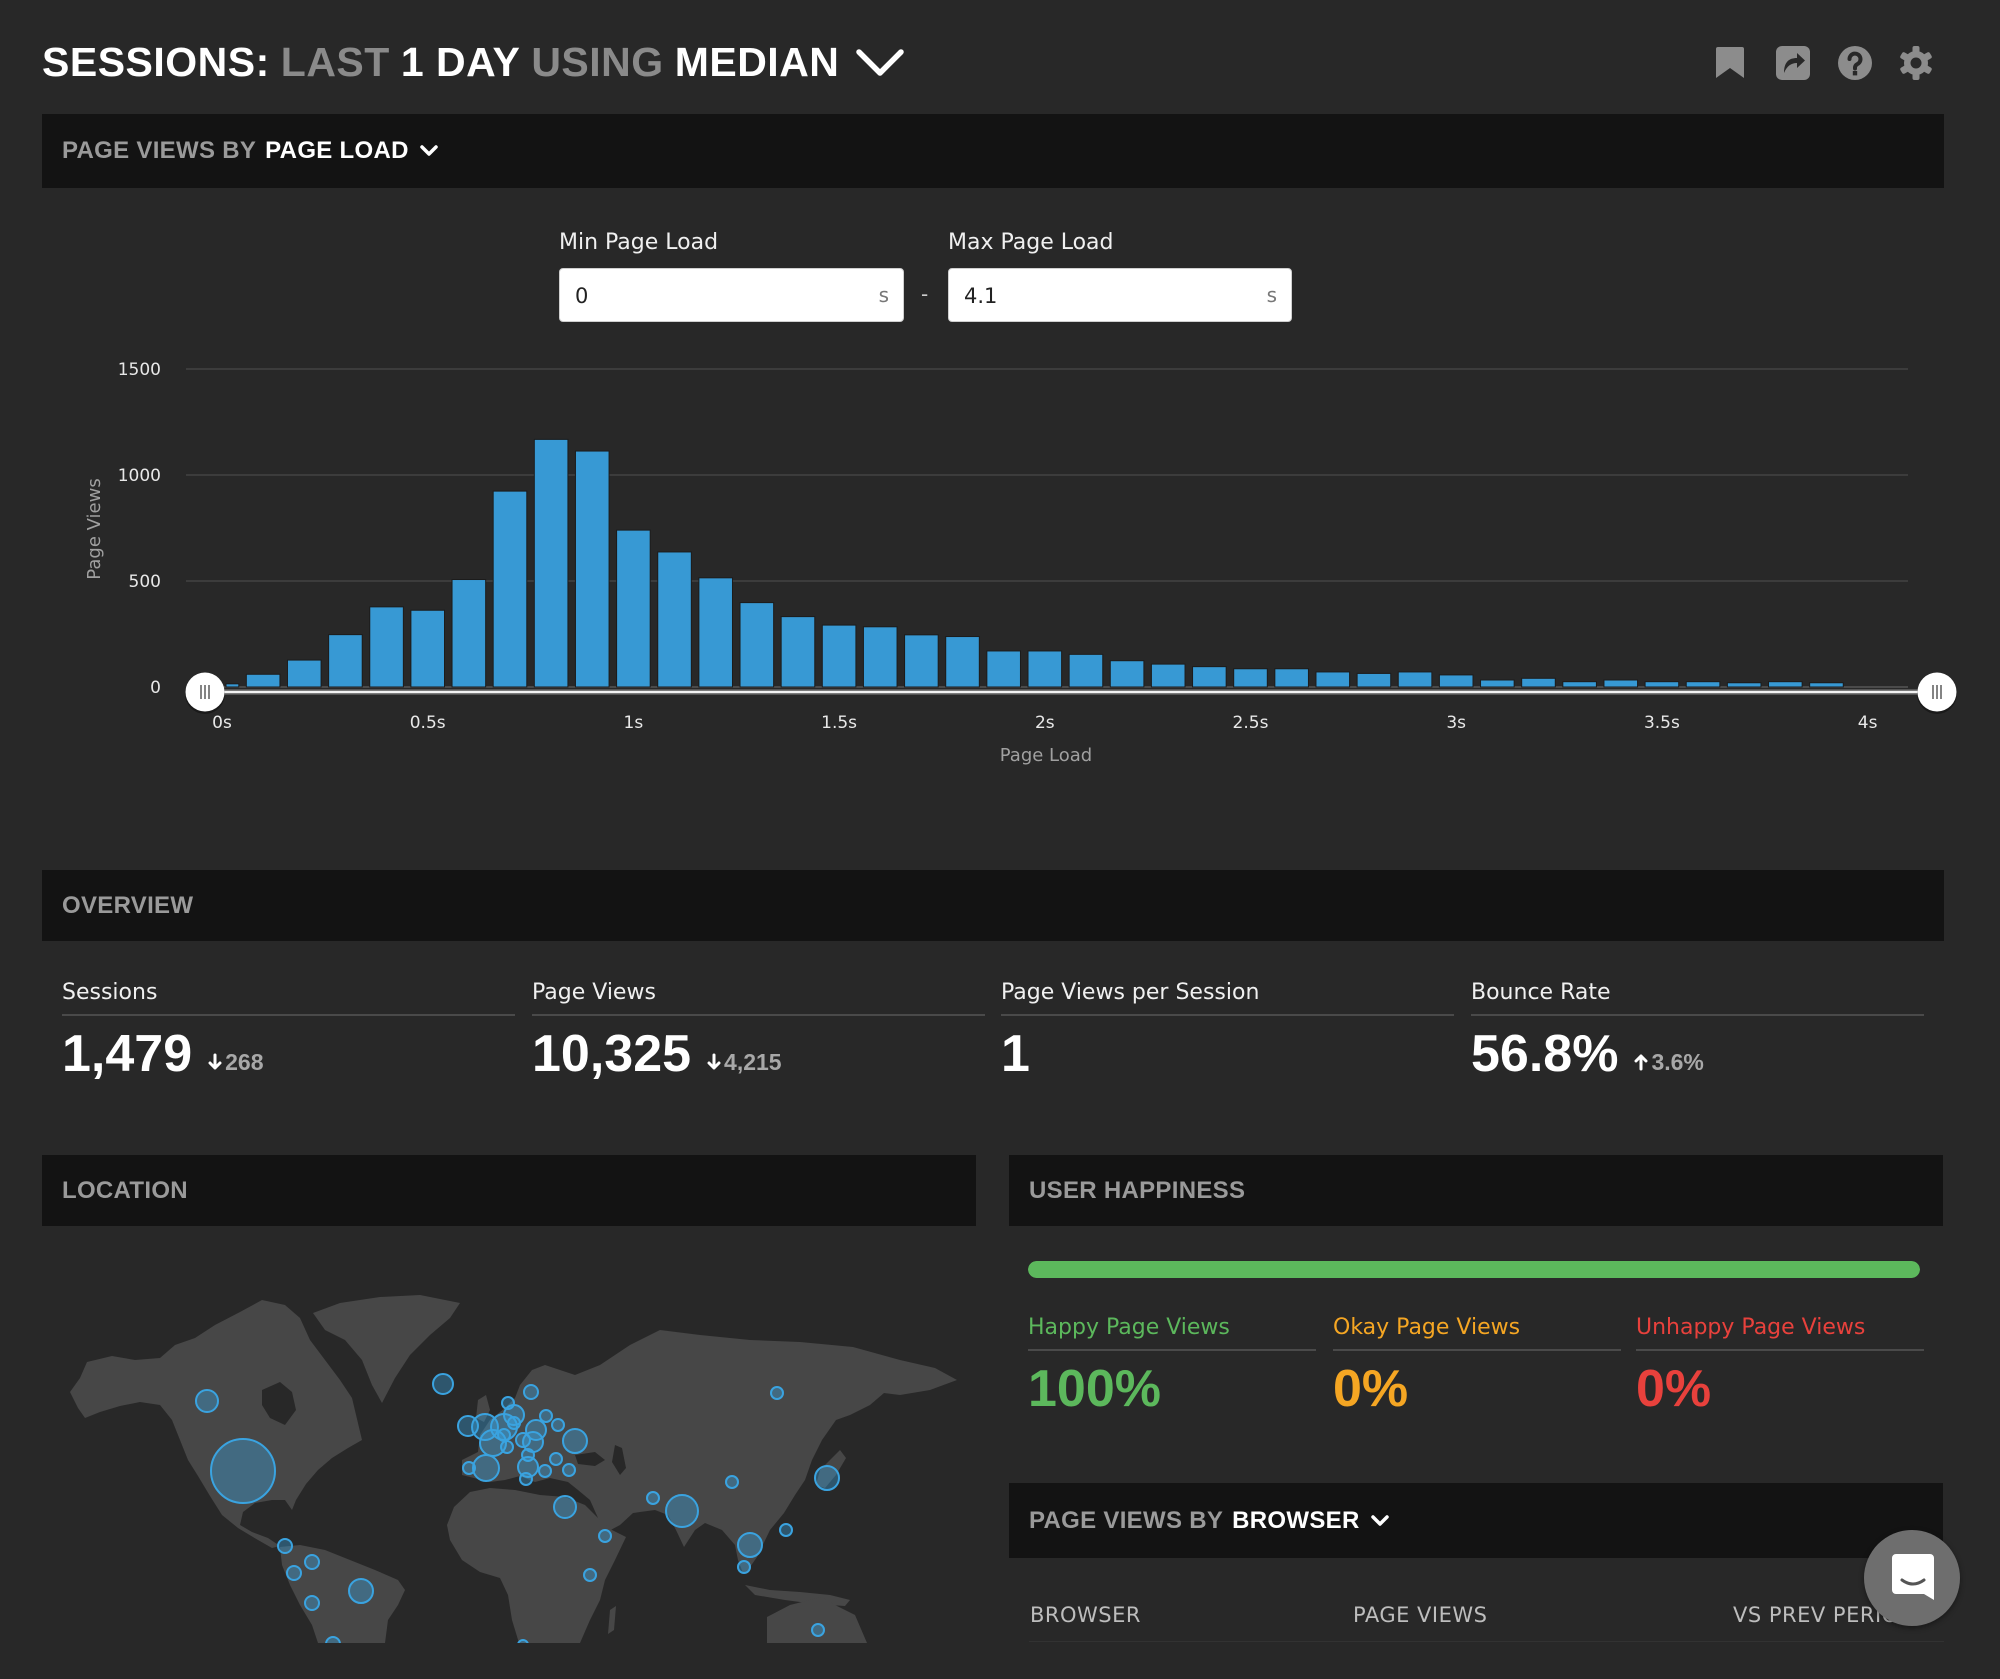  What do you see at coordinates (1677, 1061) in the screenshot?
I see `delta-value: 3.6%` at bounding box center [1677, 1061].